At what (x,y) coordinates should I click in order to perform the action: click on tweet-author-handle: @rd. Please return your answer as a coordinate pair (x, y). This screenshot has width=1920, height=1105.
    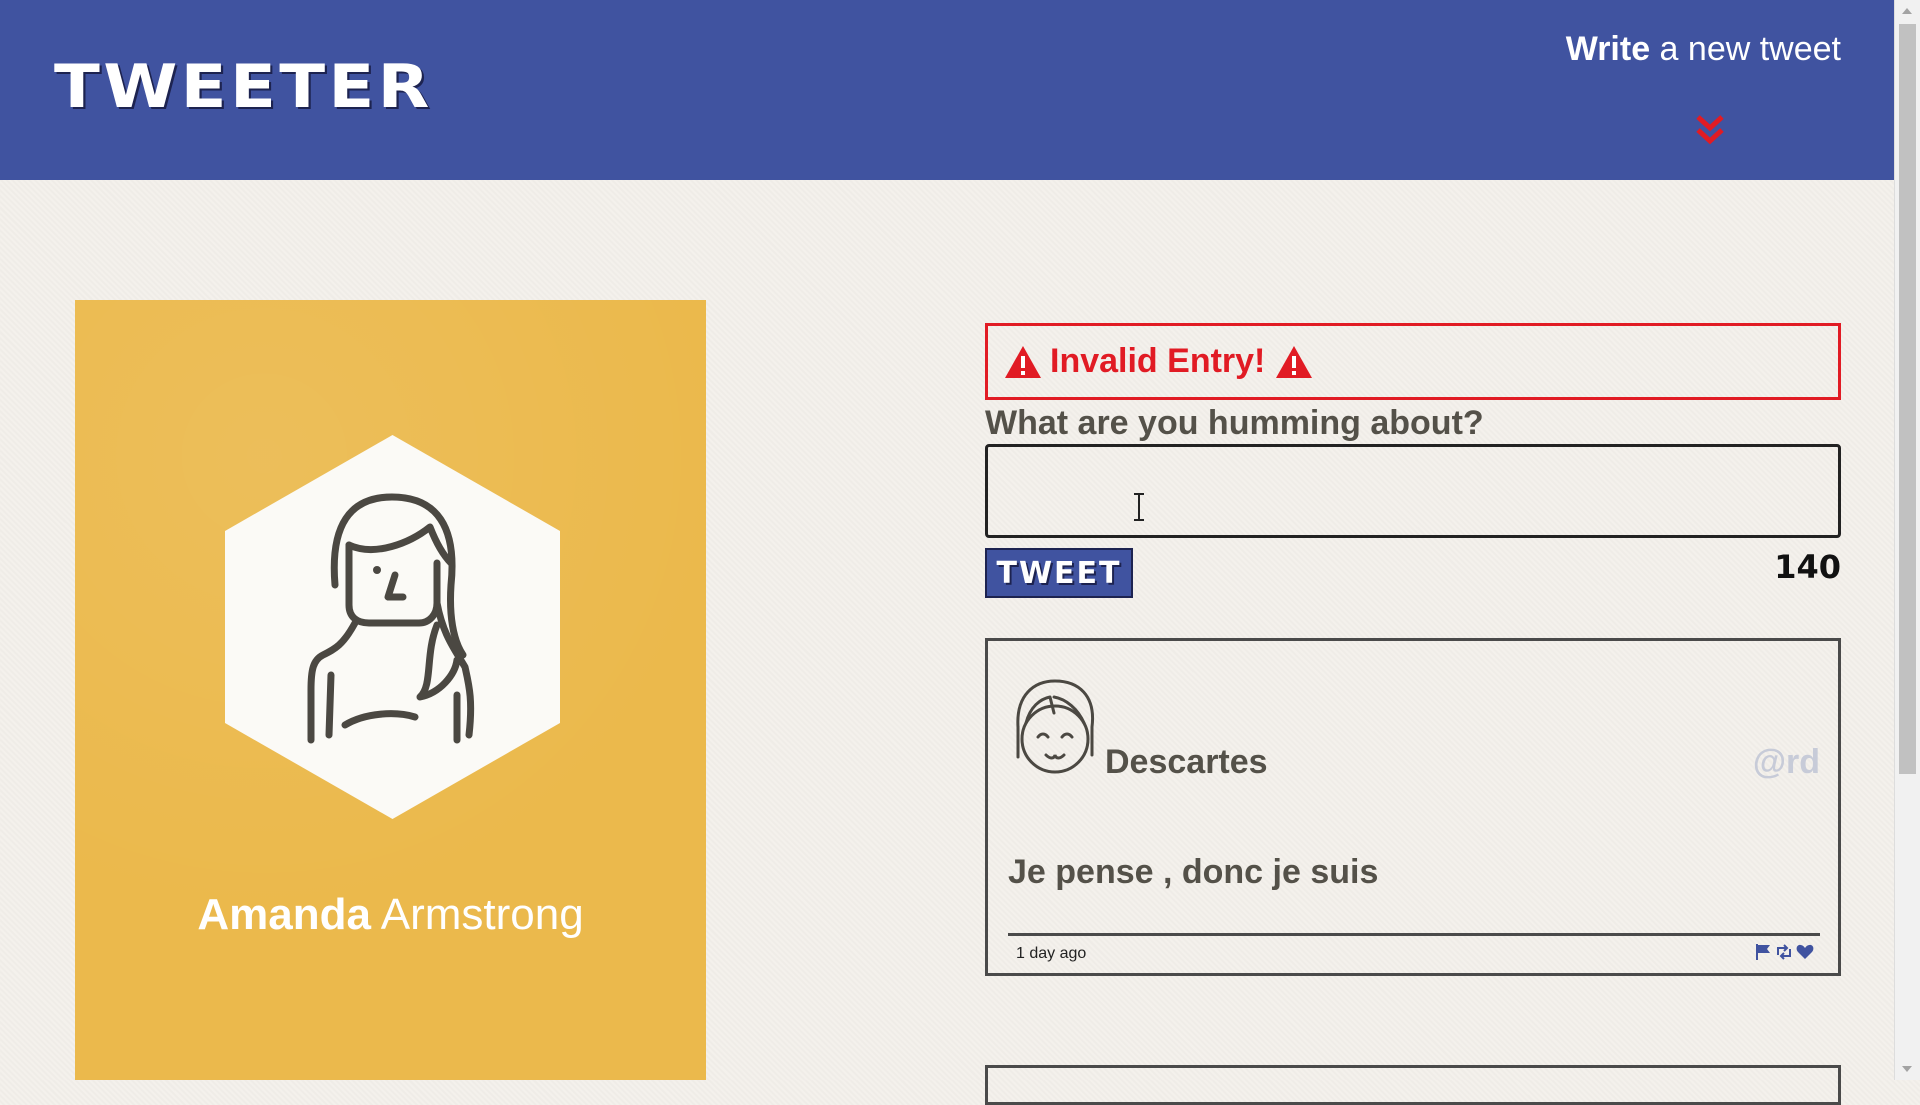
    Looking at the image, I should click on (1786, 762).